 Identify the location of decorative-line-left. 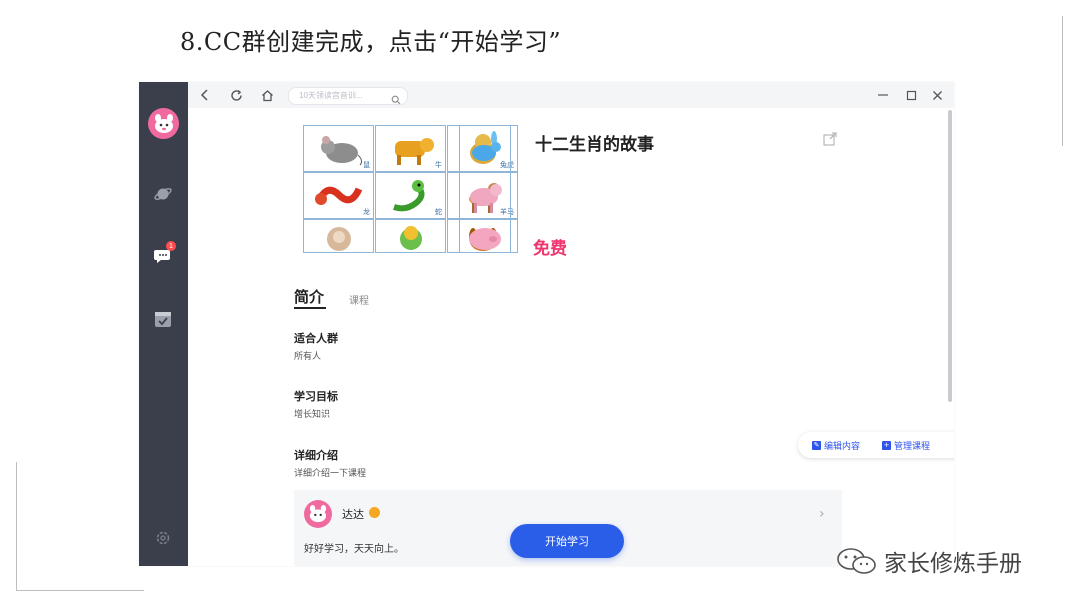
(16, 526).